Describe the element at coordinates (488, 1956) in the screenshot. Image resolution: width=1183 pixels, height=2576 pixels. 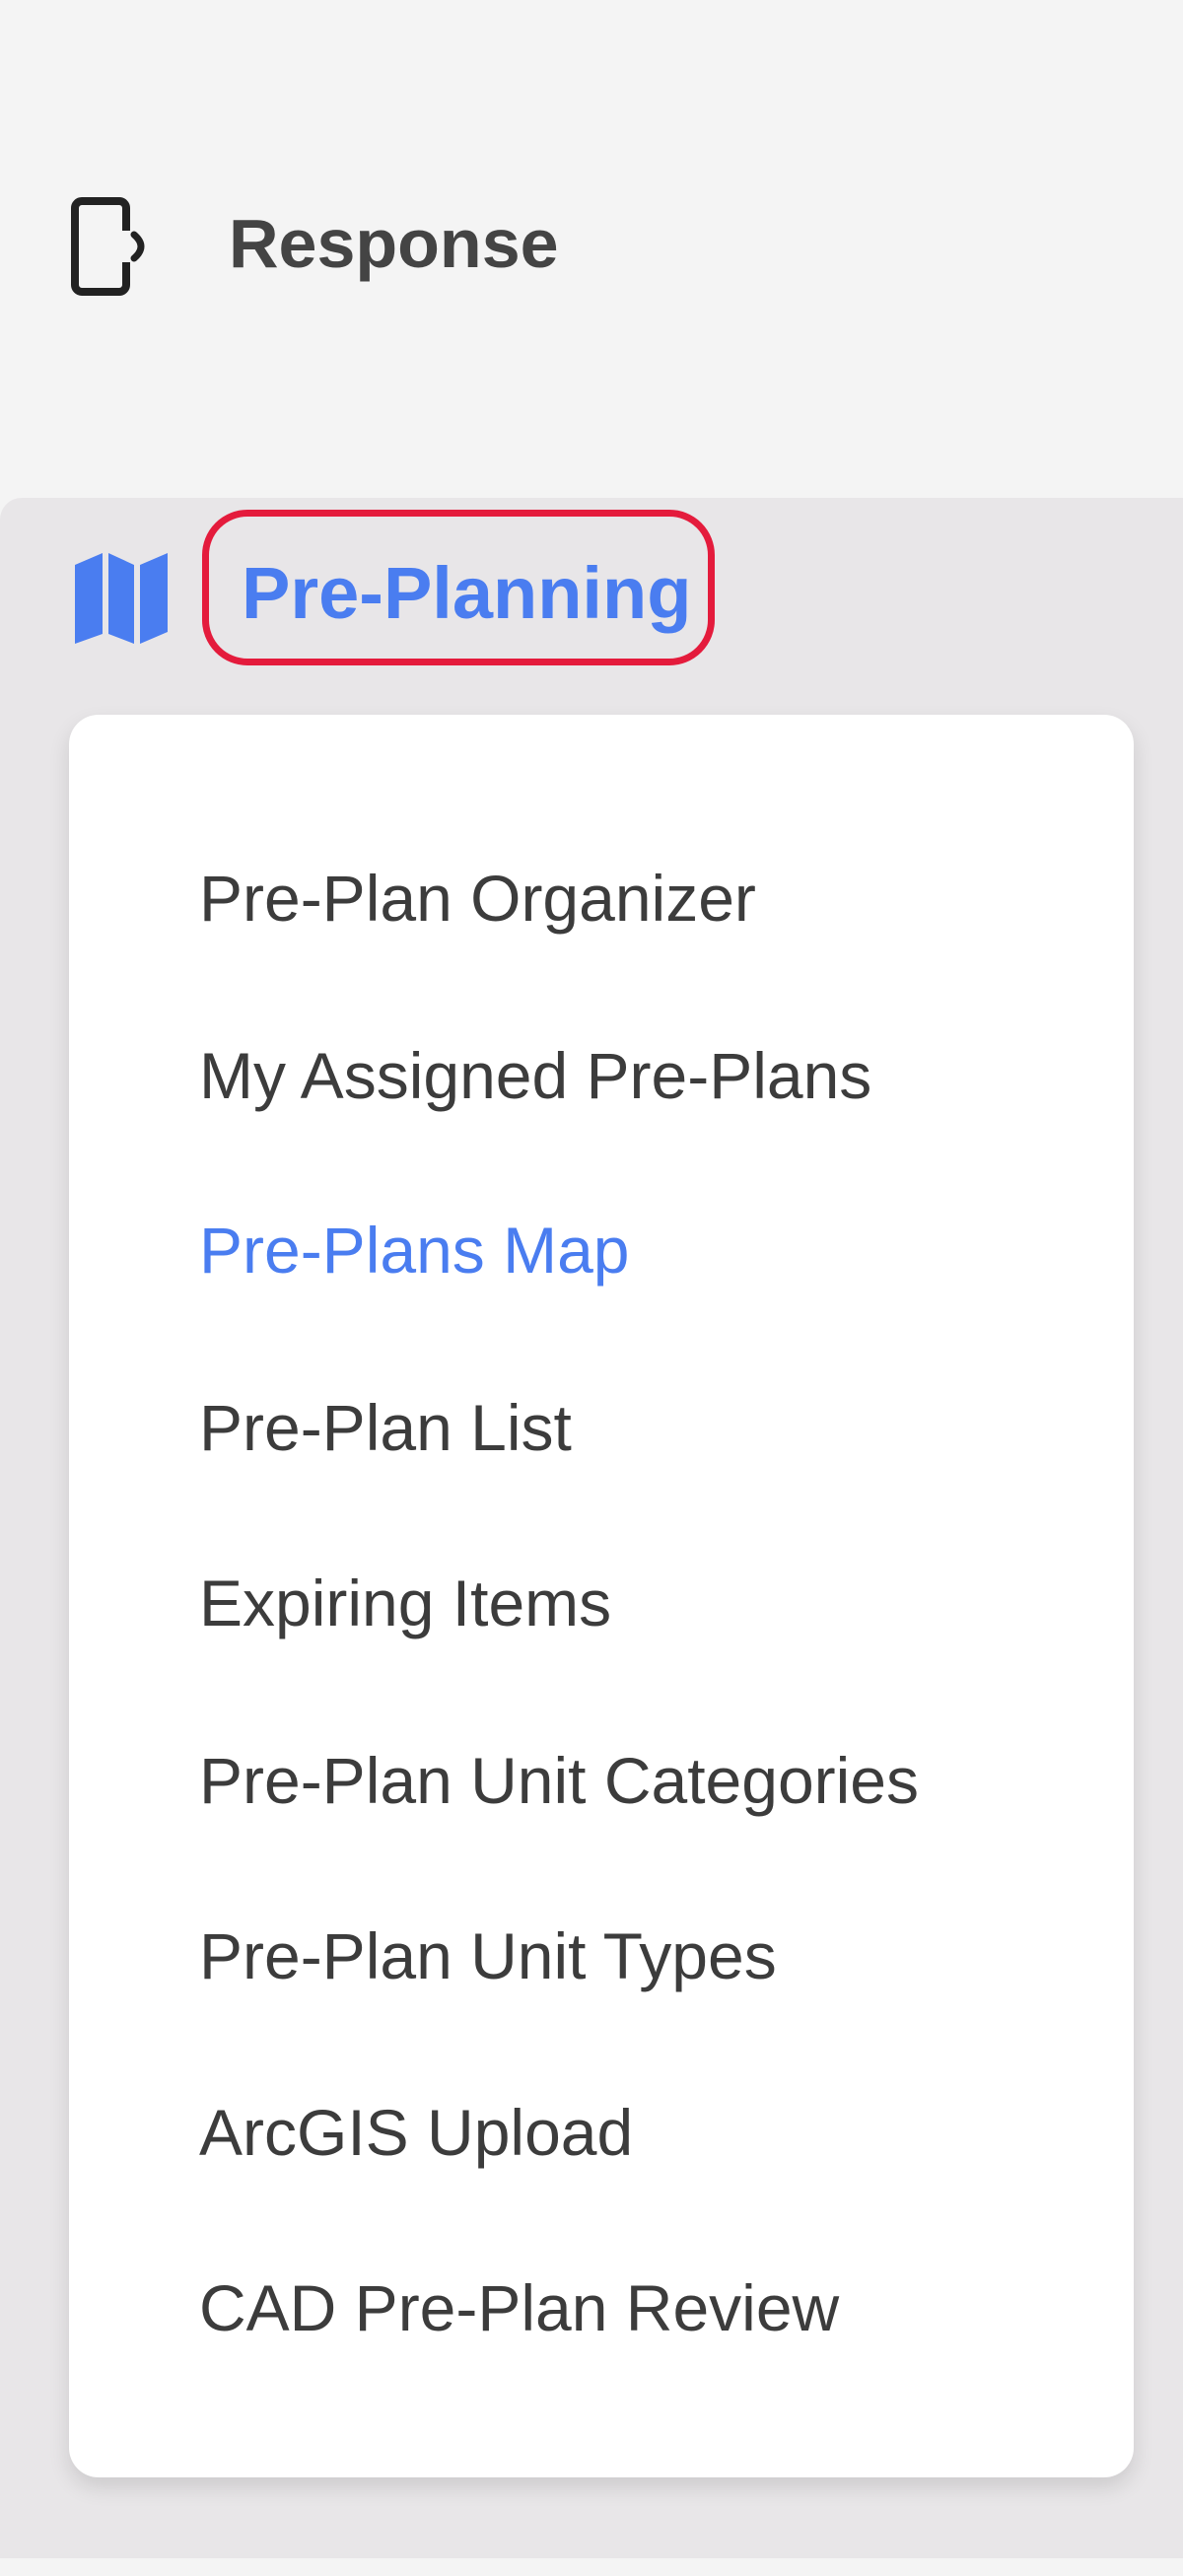
I see `submenu-item-unit-types: Pre-Plan Unit Types` at that location.